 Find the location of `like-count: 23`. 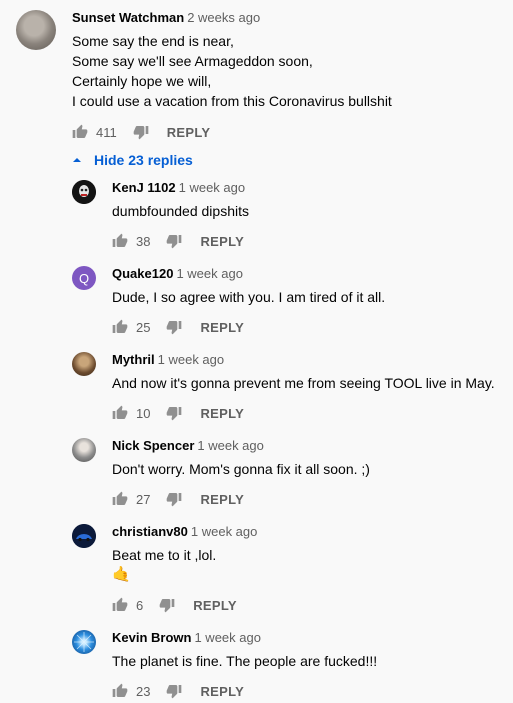

like-count: 23 is located at coordinates (143, 691).